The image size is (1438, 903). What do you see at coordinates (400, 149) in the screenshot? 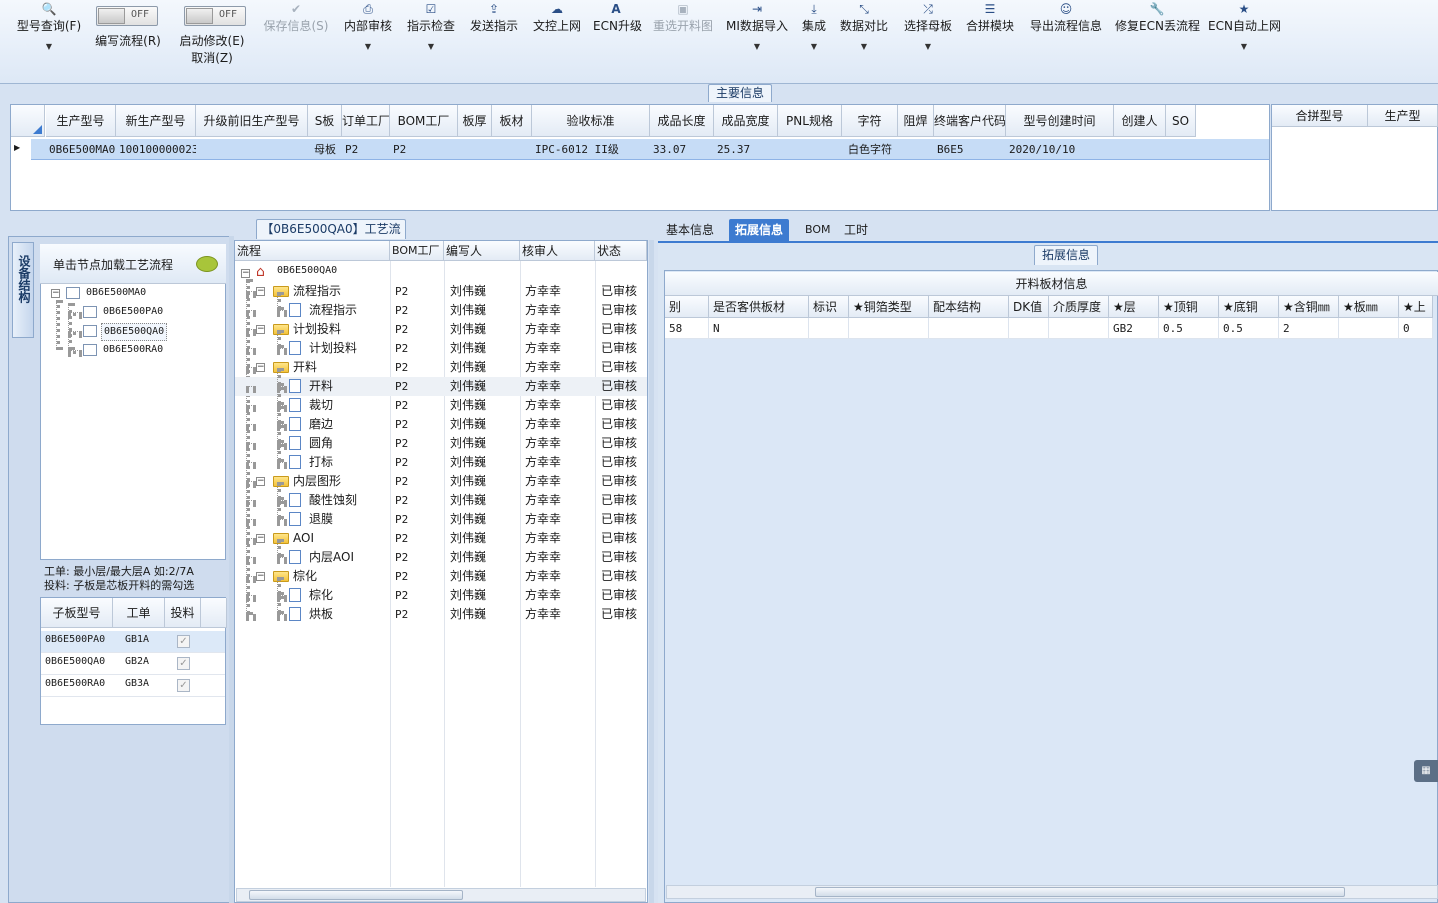
I see `main-cell: P2` at bounding box center [400, 149].